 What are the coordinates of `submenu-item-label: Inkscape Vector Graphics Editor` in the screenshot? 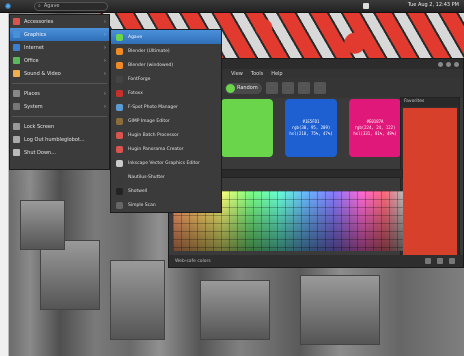 It's located at (164, 163).